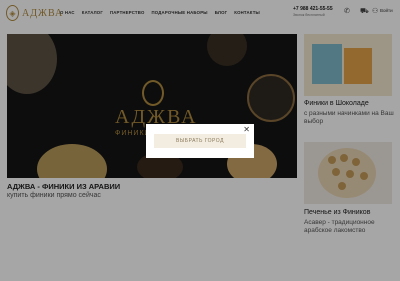 The width and height of the screenshot is (400, 281). I want to click on close-icon: ✕, so click(246, 129).